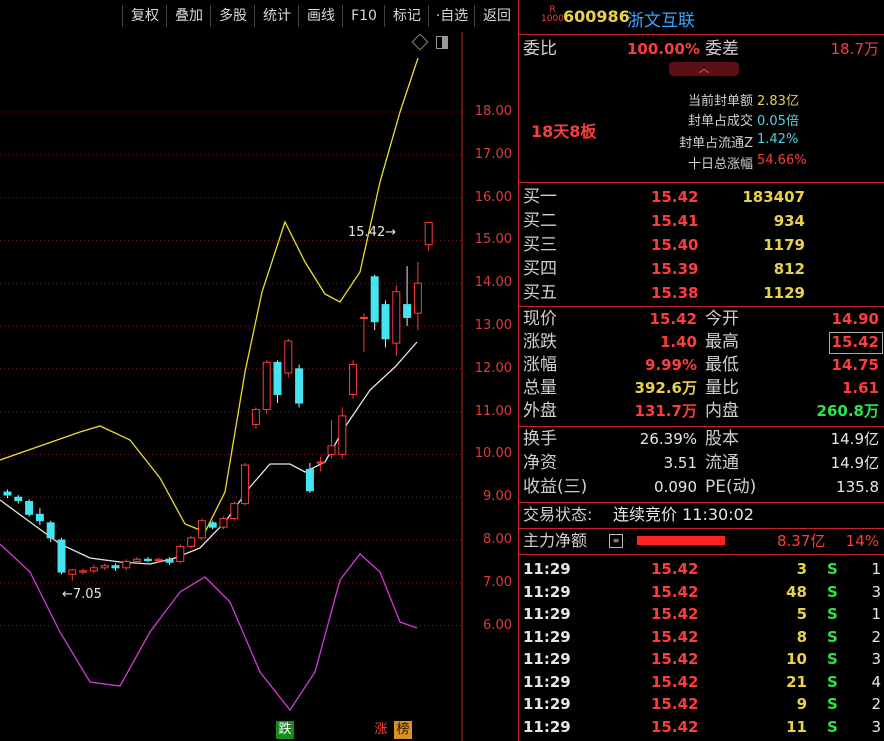 The image size is (884, 741). What do you see at coordinates (701, 245) in the screenshot?
I see `bid-row: 买三 15.40 1179` at bounding box center [701, 245].